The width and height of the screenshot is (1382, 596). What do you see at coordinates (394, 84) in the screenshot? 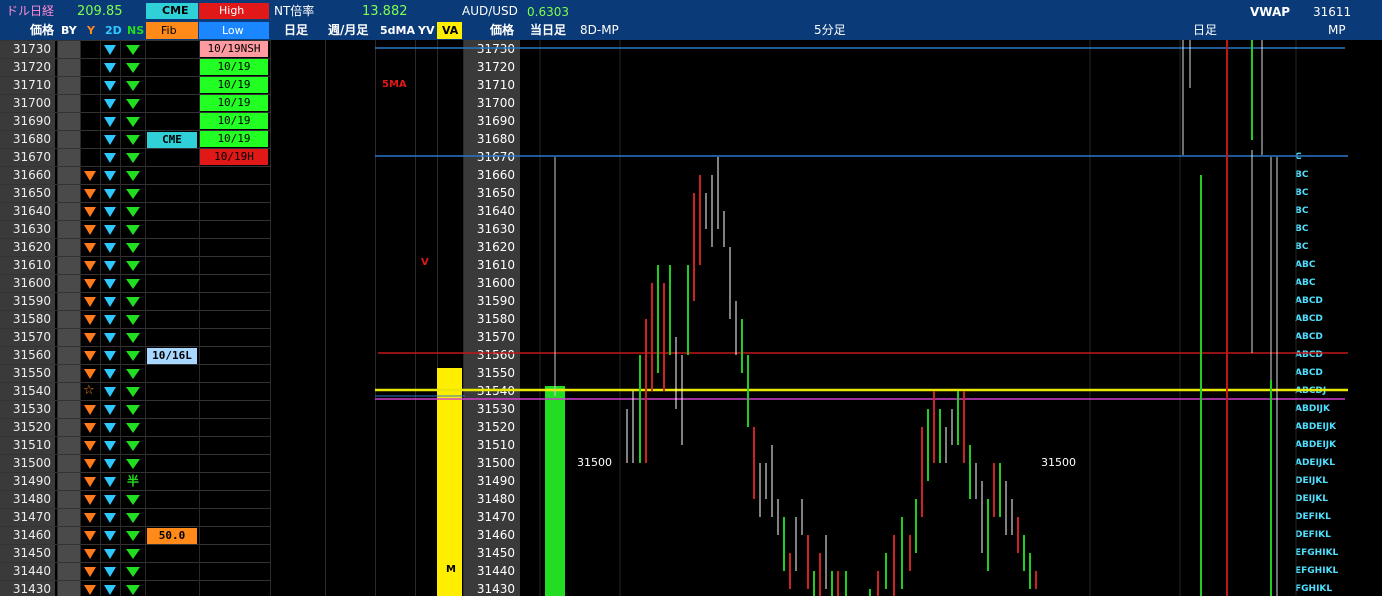
I see `ma5-marker: 5MA` at bounding box center [394, 84].